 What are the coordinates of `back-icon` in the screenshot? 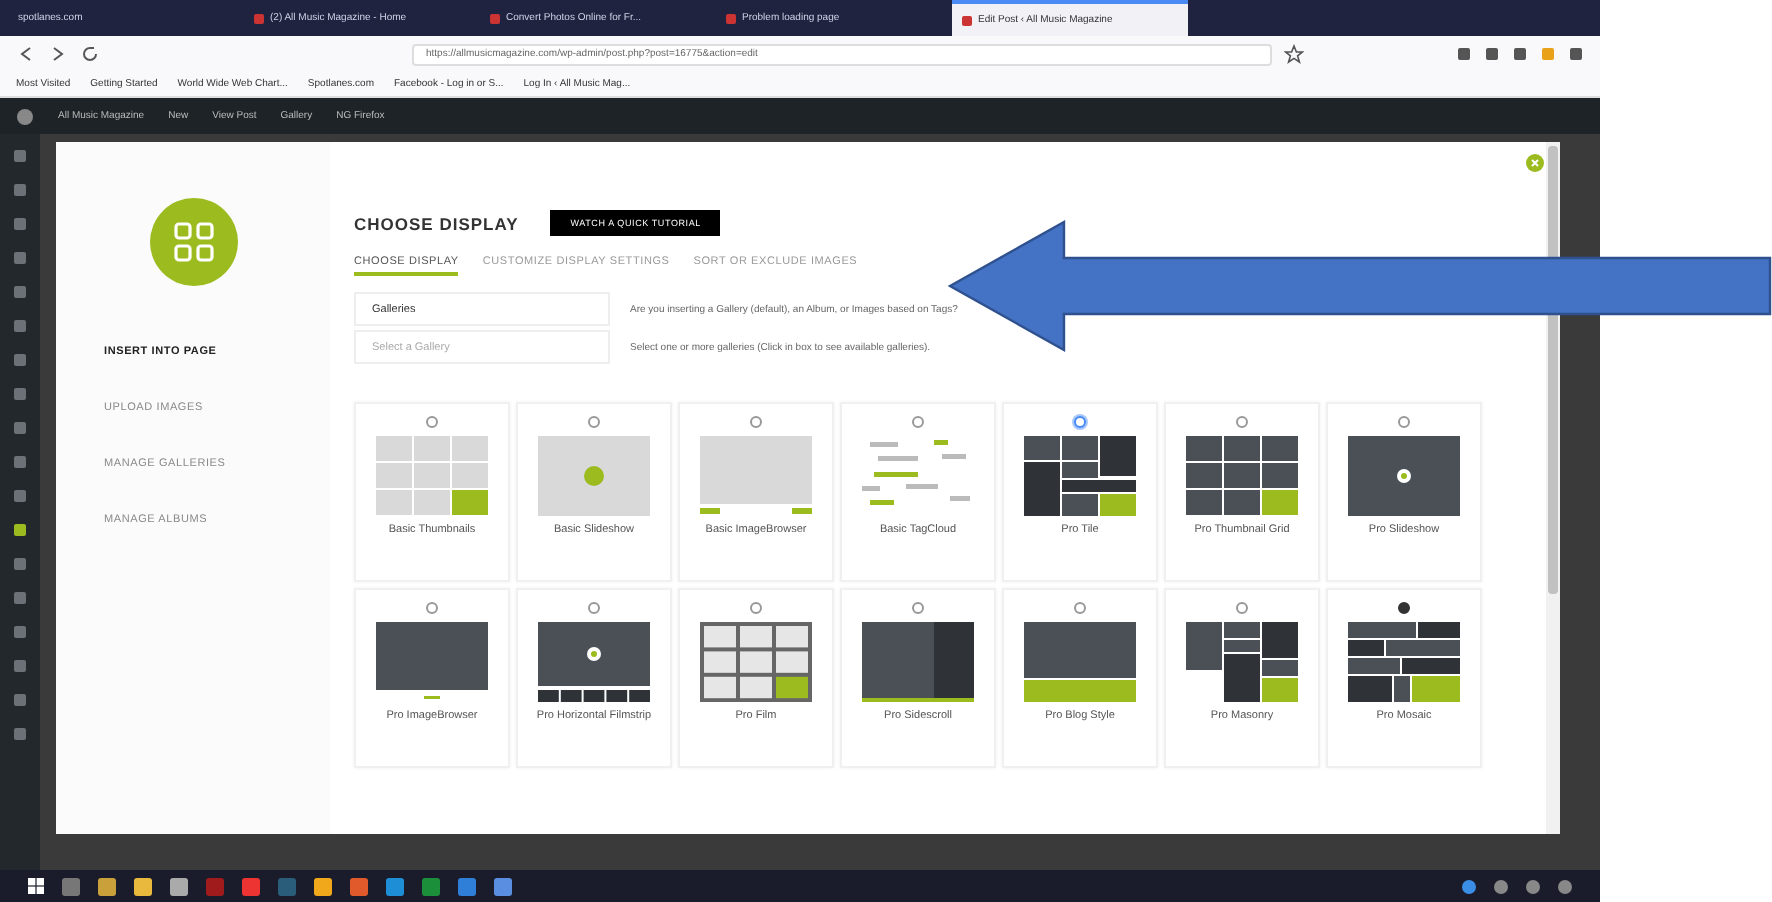 It's located at (26, 54).